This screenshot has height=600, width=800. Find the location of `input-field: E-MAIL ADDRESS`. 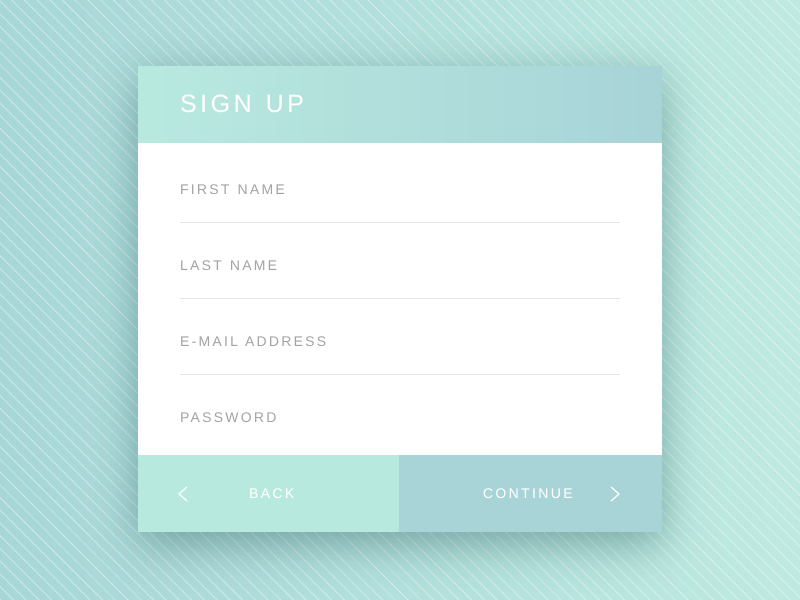

input-field: E-MAIL ADDRESS is located at coordinates (400, 341).